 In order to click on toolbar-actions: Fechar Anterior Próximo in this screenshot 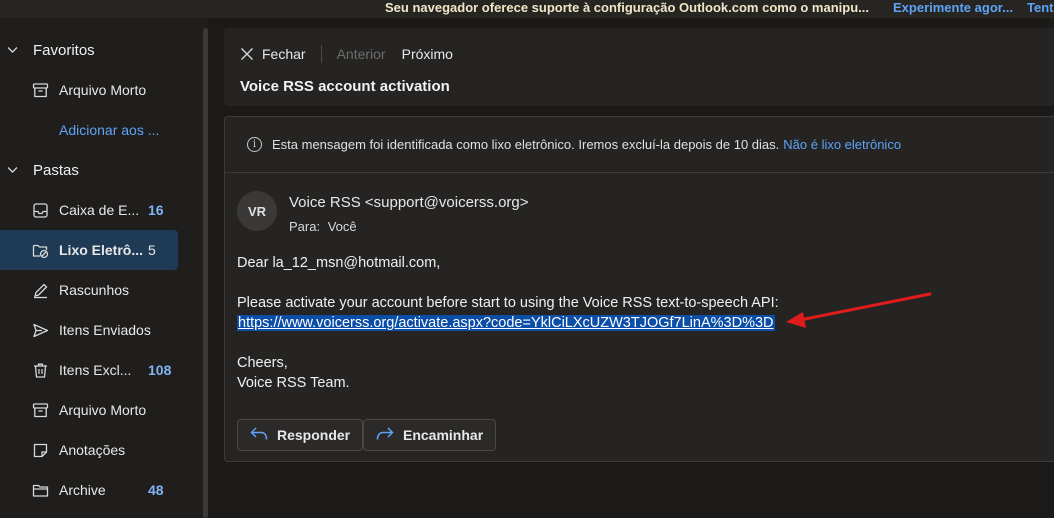, I will do `click(346, 54)`.